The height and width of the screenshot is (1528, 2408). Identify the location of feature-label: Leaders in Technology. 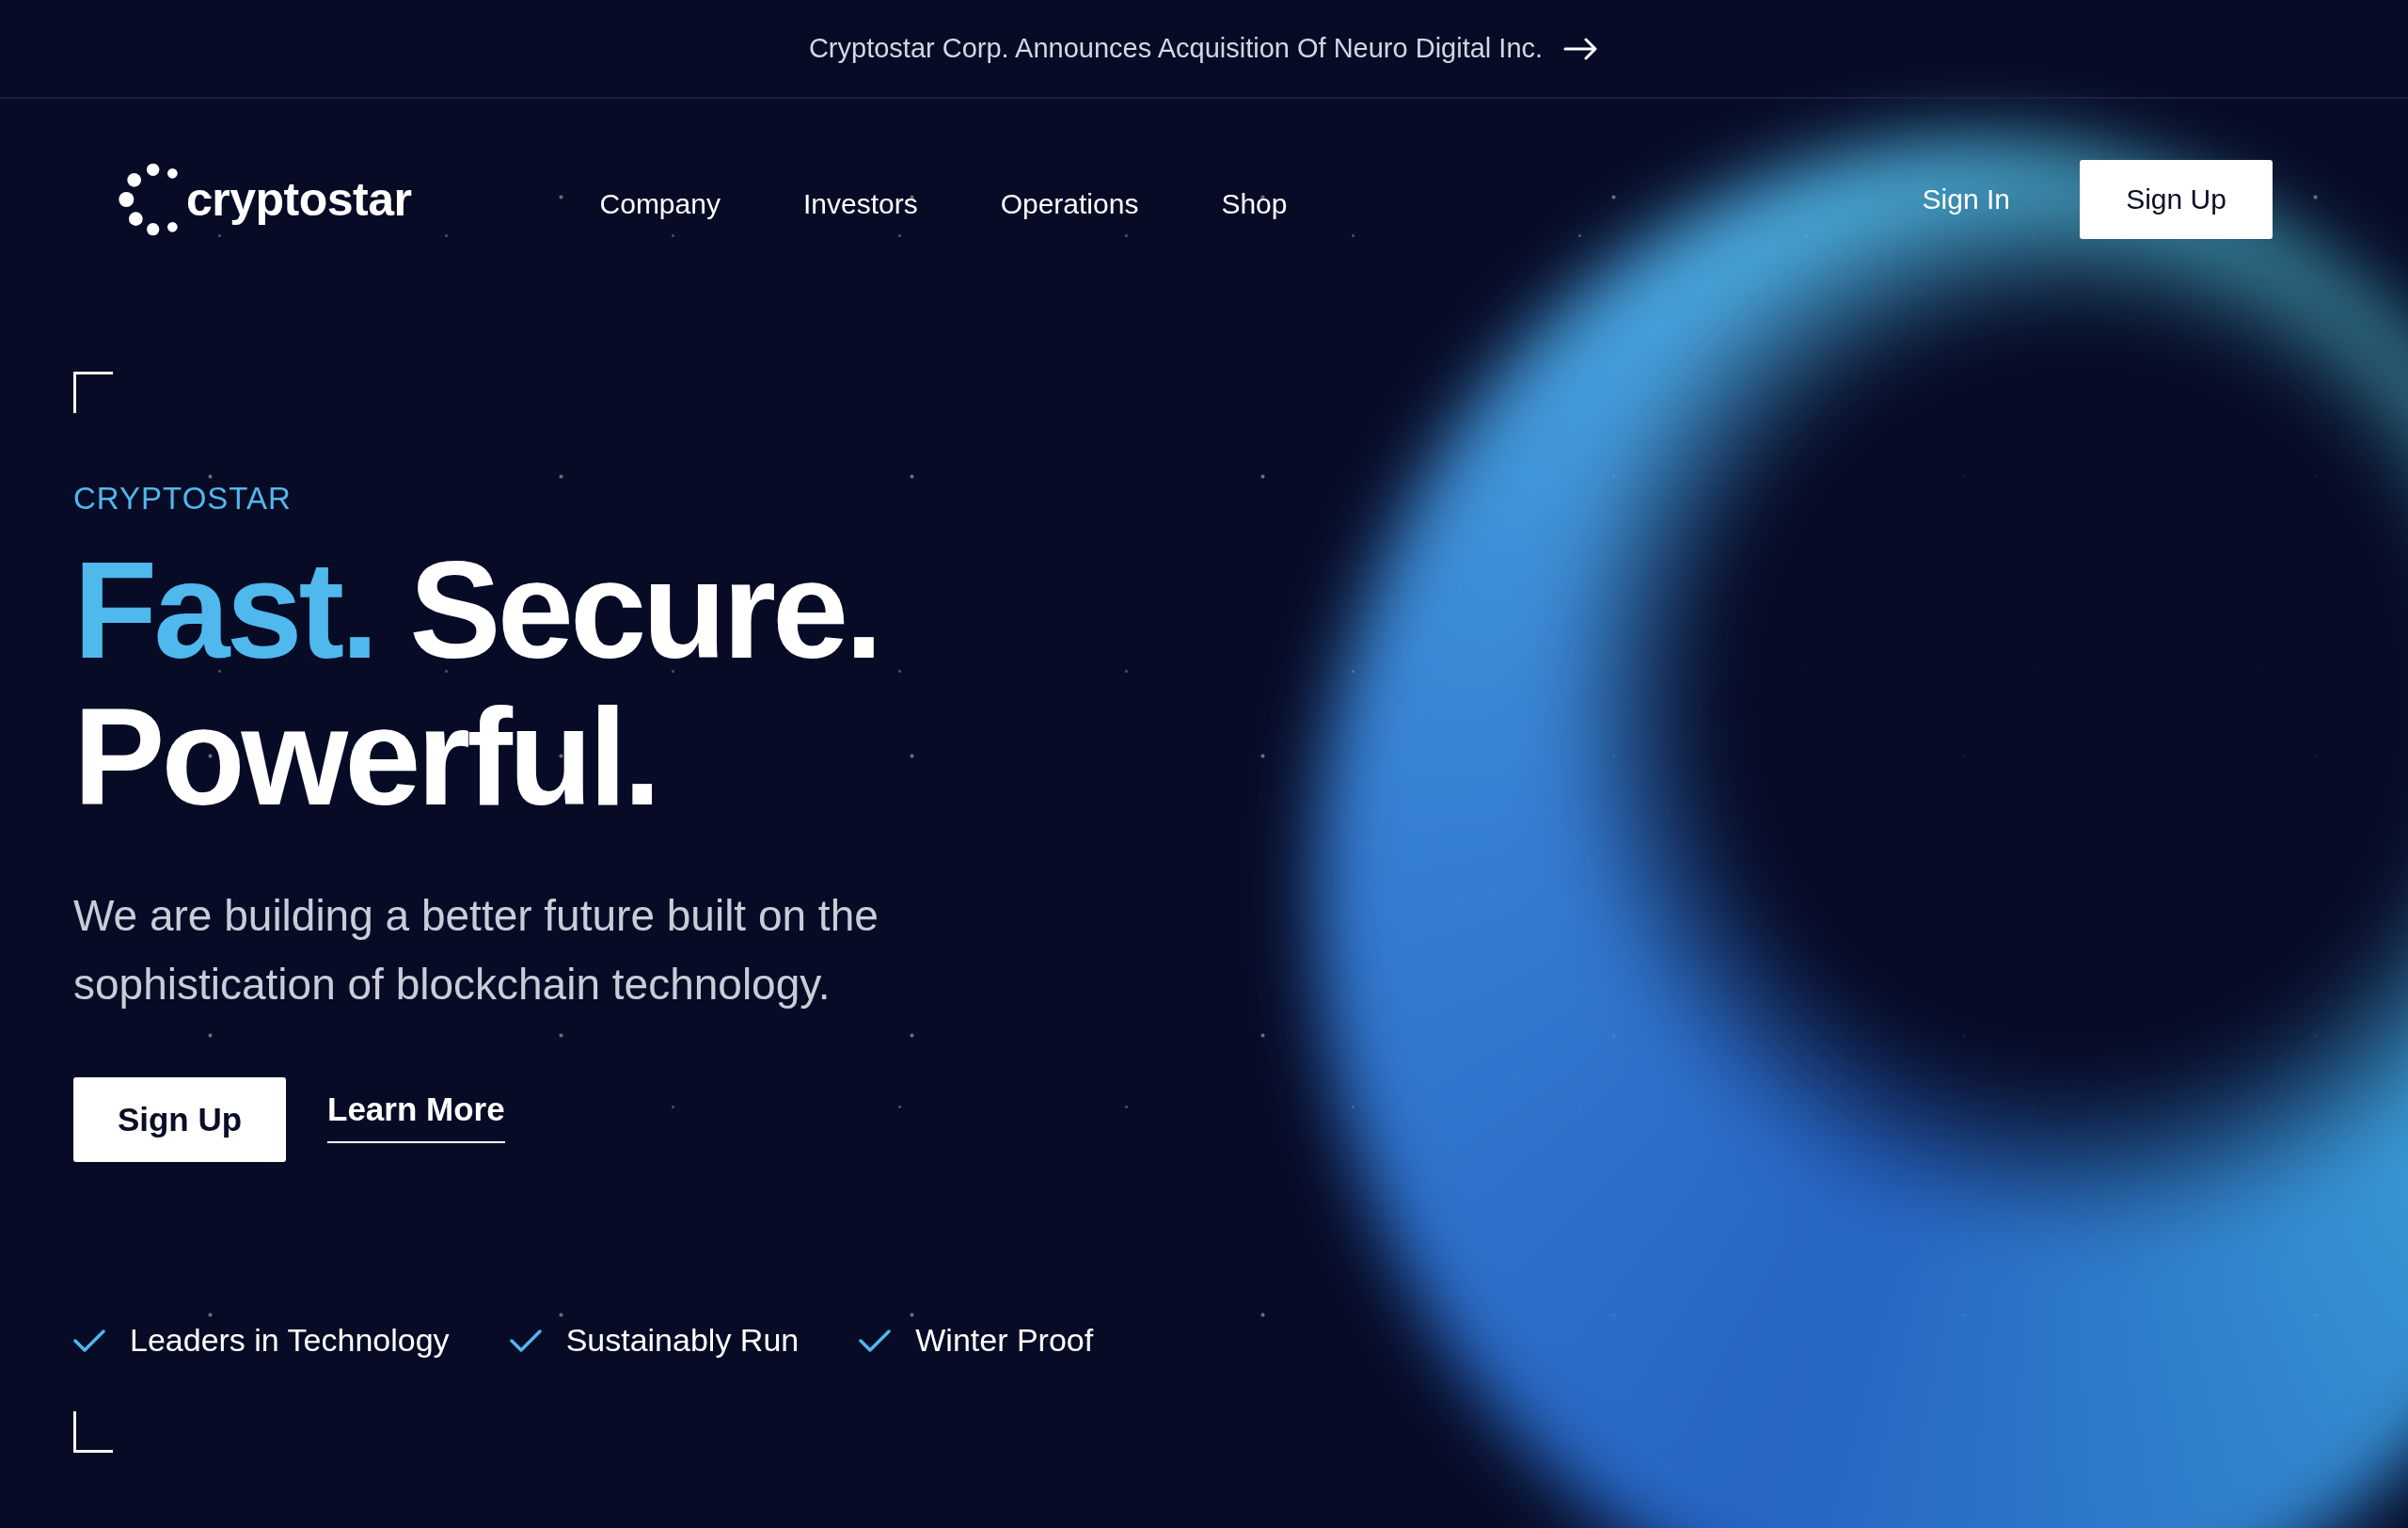
(290, 1340).